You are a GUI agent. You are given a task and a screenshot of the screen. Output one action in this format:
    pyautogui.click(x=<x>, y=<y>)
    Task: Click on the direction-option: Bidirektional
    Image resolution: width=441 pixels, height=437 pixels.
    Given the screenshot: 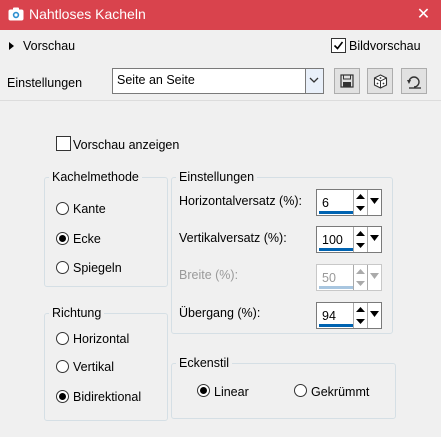 What is the action you would take?
    pyautogui.click(x=107, y=397)
    